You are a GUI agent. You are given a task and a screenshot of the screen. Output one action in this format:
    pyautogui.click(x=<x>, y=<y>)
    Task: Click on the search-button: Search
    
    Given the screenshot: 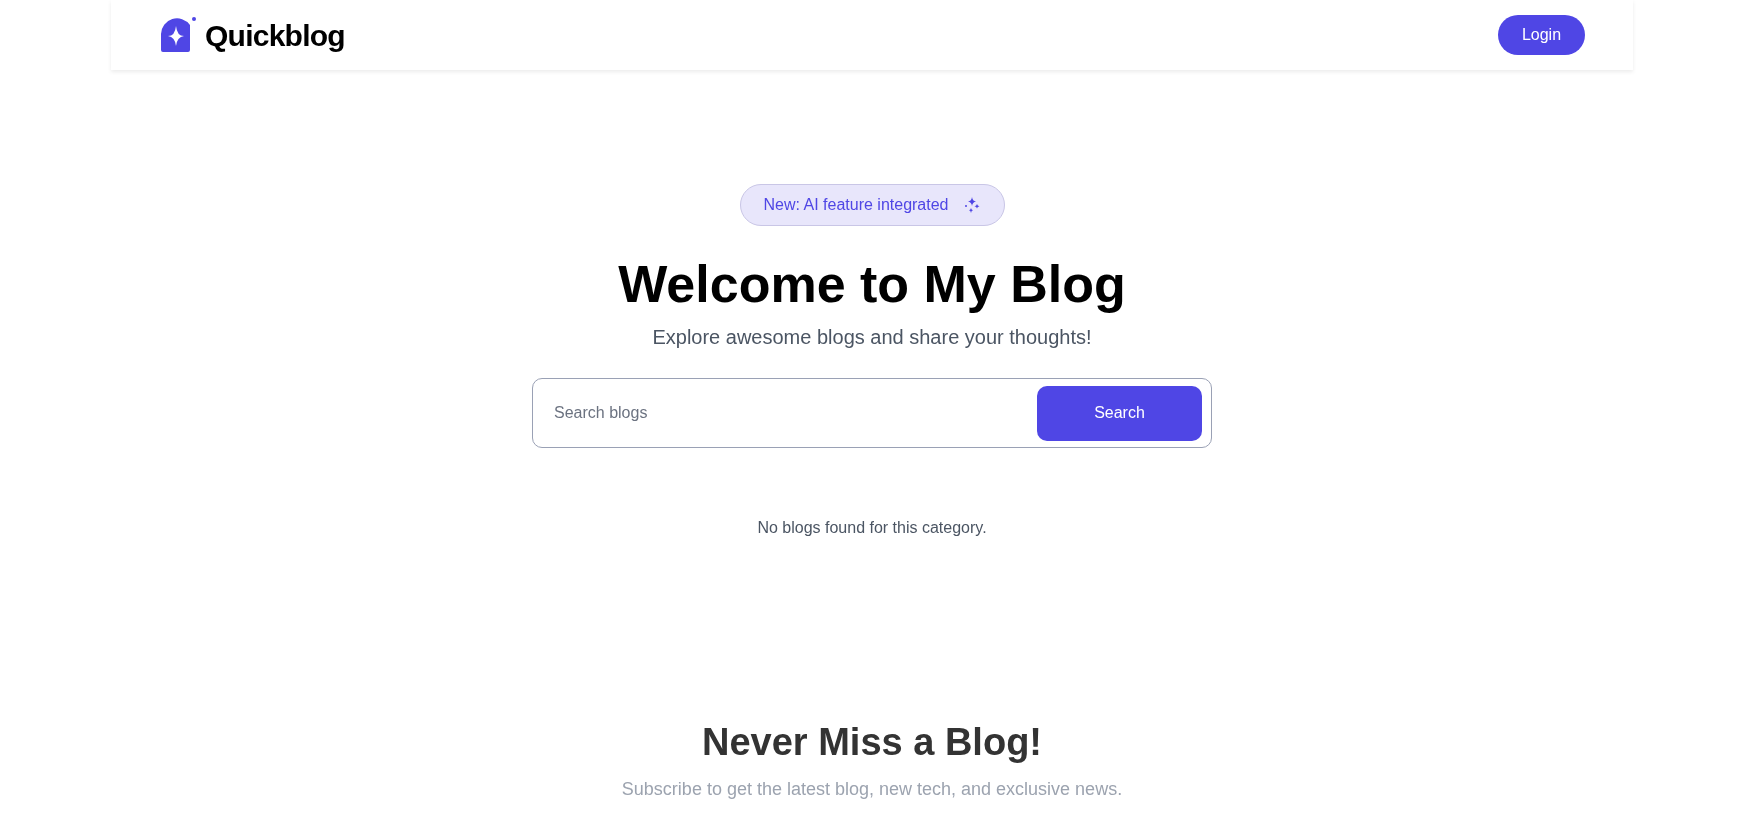 What is the action you would take?
    pyautogui.click(x=1119, y=413)
    